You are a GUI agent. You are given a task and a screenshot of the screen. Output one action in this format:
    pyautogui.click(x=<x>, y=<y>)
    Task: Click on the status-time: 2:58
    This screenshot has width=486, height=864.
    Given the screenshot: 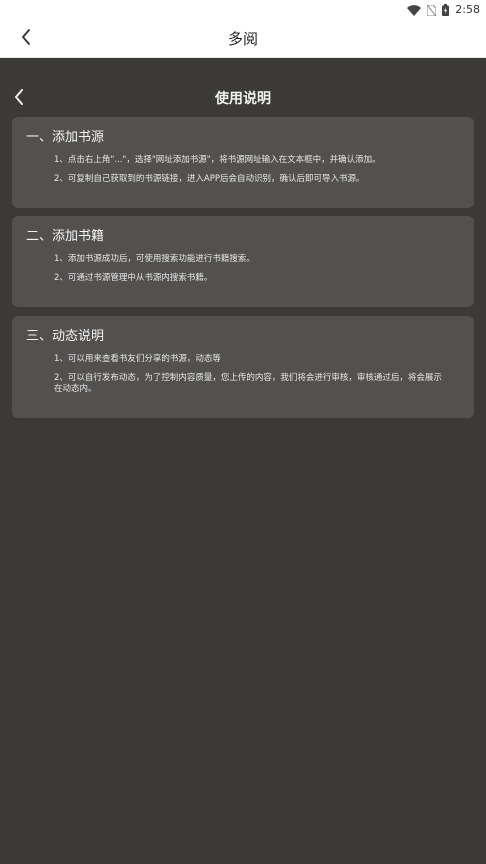 What is the action you would take?
    pyautogui.click(x=467, y=9)
    